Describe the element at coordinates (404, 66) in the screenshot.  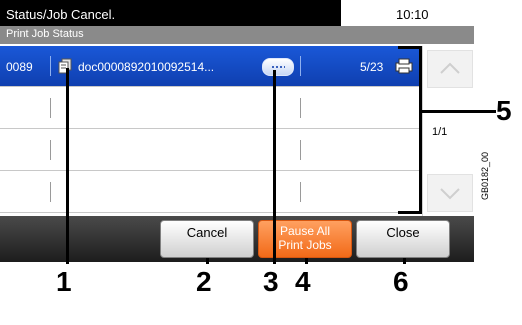
I see `printer-icon` at that location.